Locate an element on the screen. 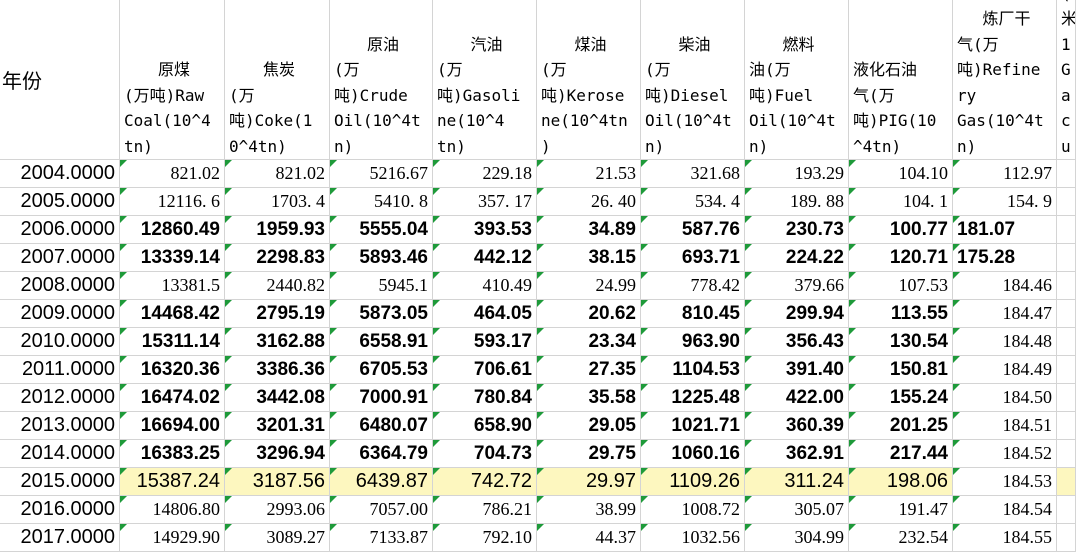  data-cell: 13381.5 is located at coordinates (172, 286).